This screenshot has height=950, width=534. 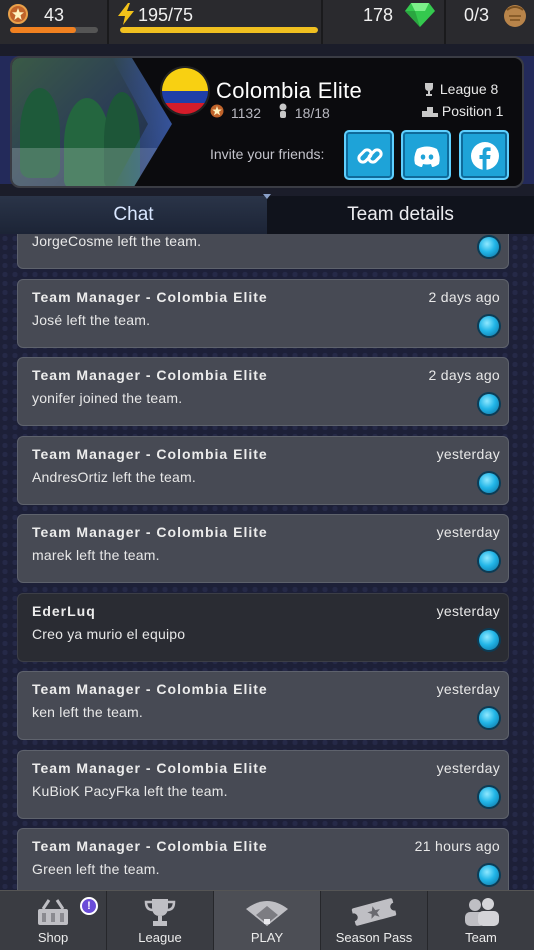 I want to click on level-progress-bar, so click(x=54, y=30).